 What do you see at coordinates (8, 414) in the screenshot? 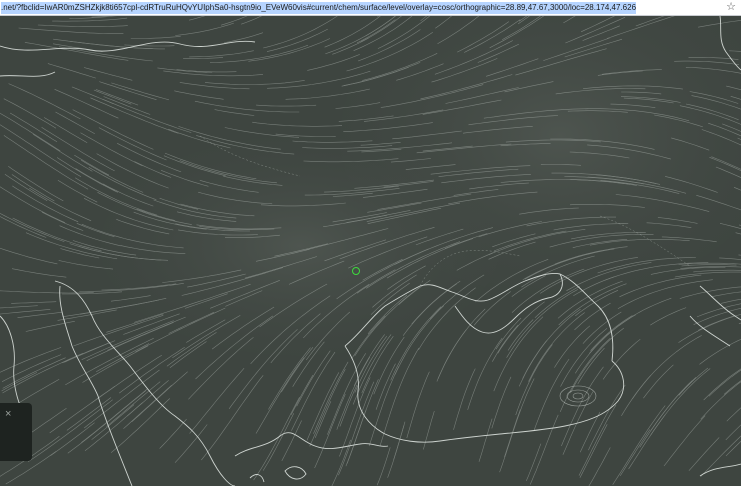
I see `close-icon: ×` at bounding box center [8, 414].